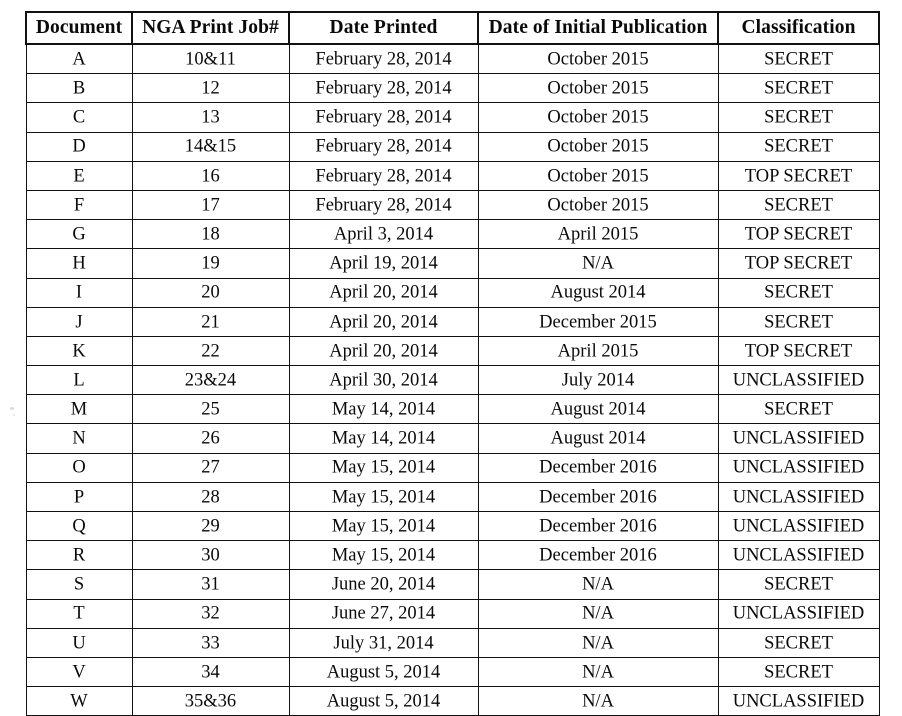 The height and width of the screenshot is (716, 902). What do you see at coordinates (383, 497) in the screenshot?
I see `cell-date-printed: May 15, 2014` at bounding box center [383, 497].